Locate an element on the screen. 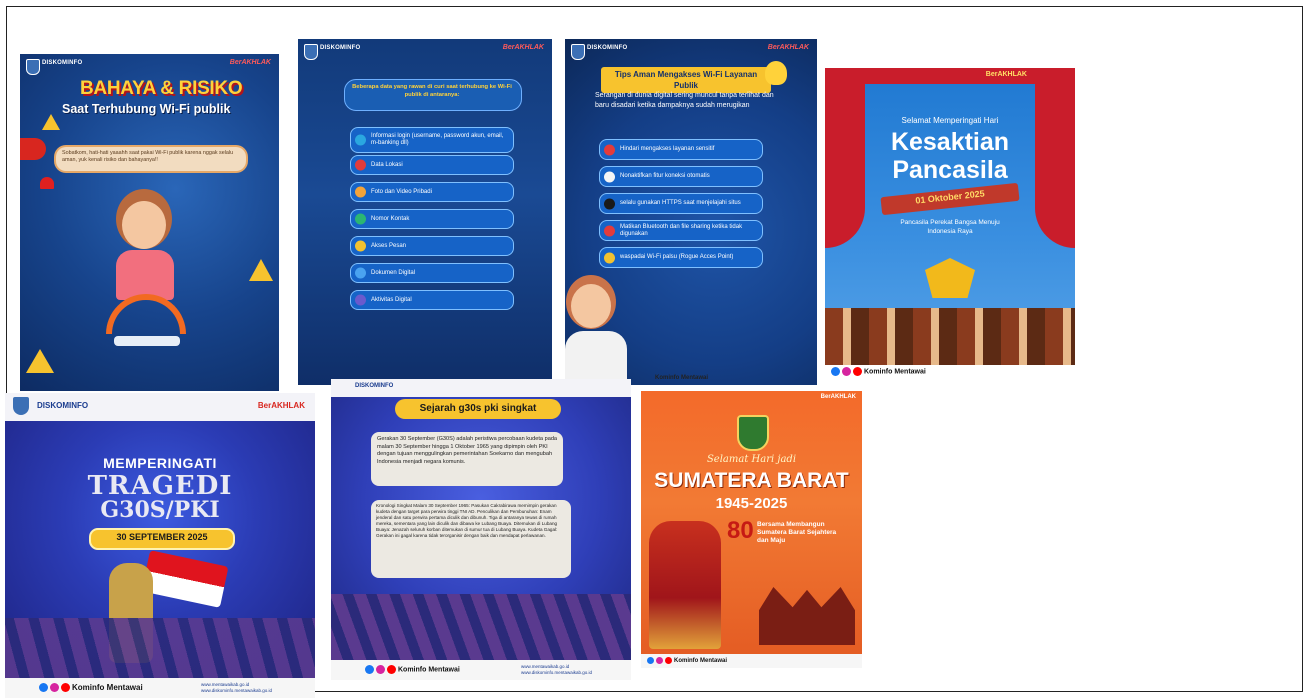 This screenshot has height=698, width=1309. router-base is located at coordinates (147, 341).